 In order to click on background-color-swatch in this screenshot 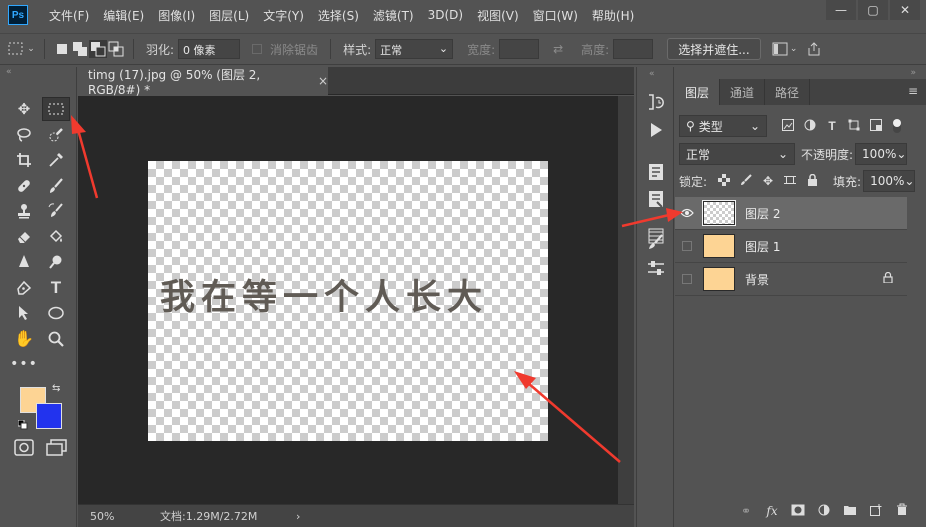, I will do `click(49, 416)`.